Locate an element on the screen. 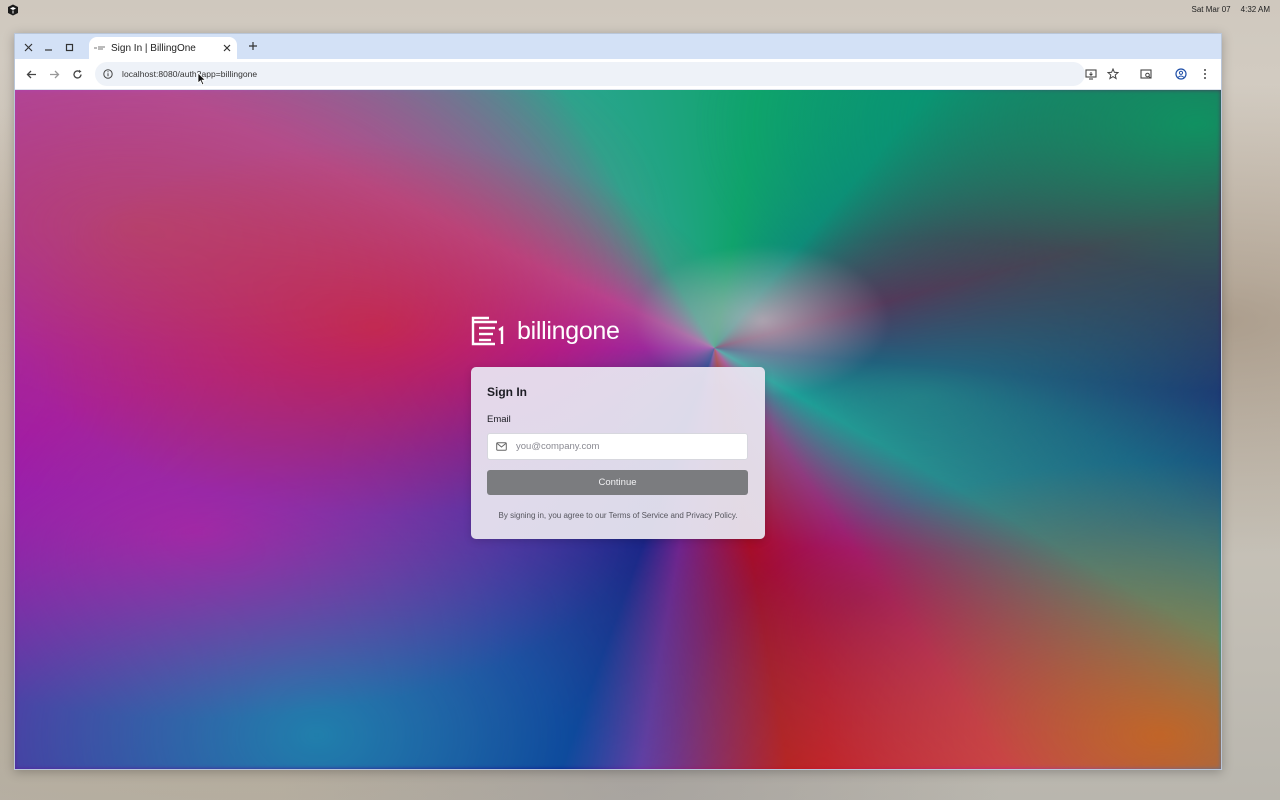 Image resolution: width=1280 pixels, height=800 pixels. reload-icon is located at coordinates (77, 74).